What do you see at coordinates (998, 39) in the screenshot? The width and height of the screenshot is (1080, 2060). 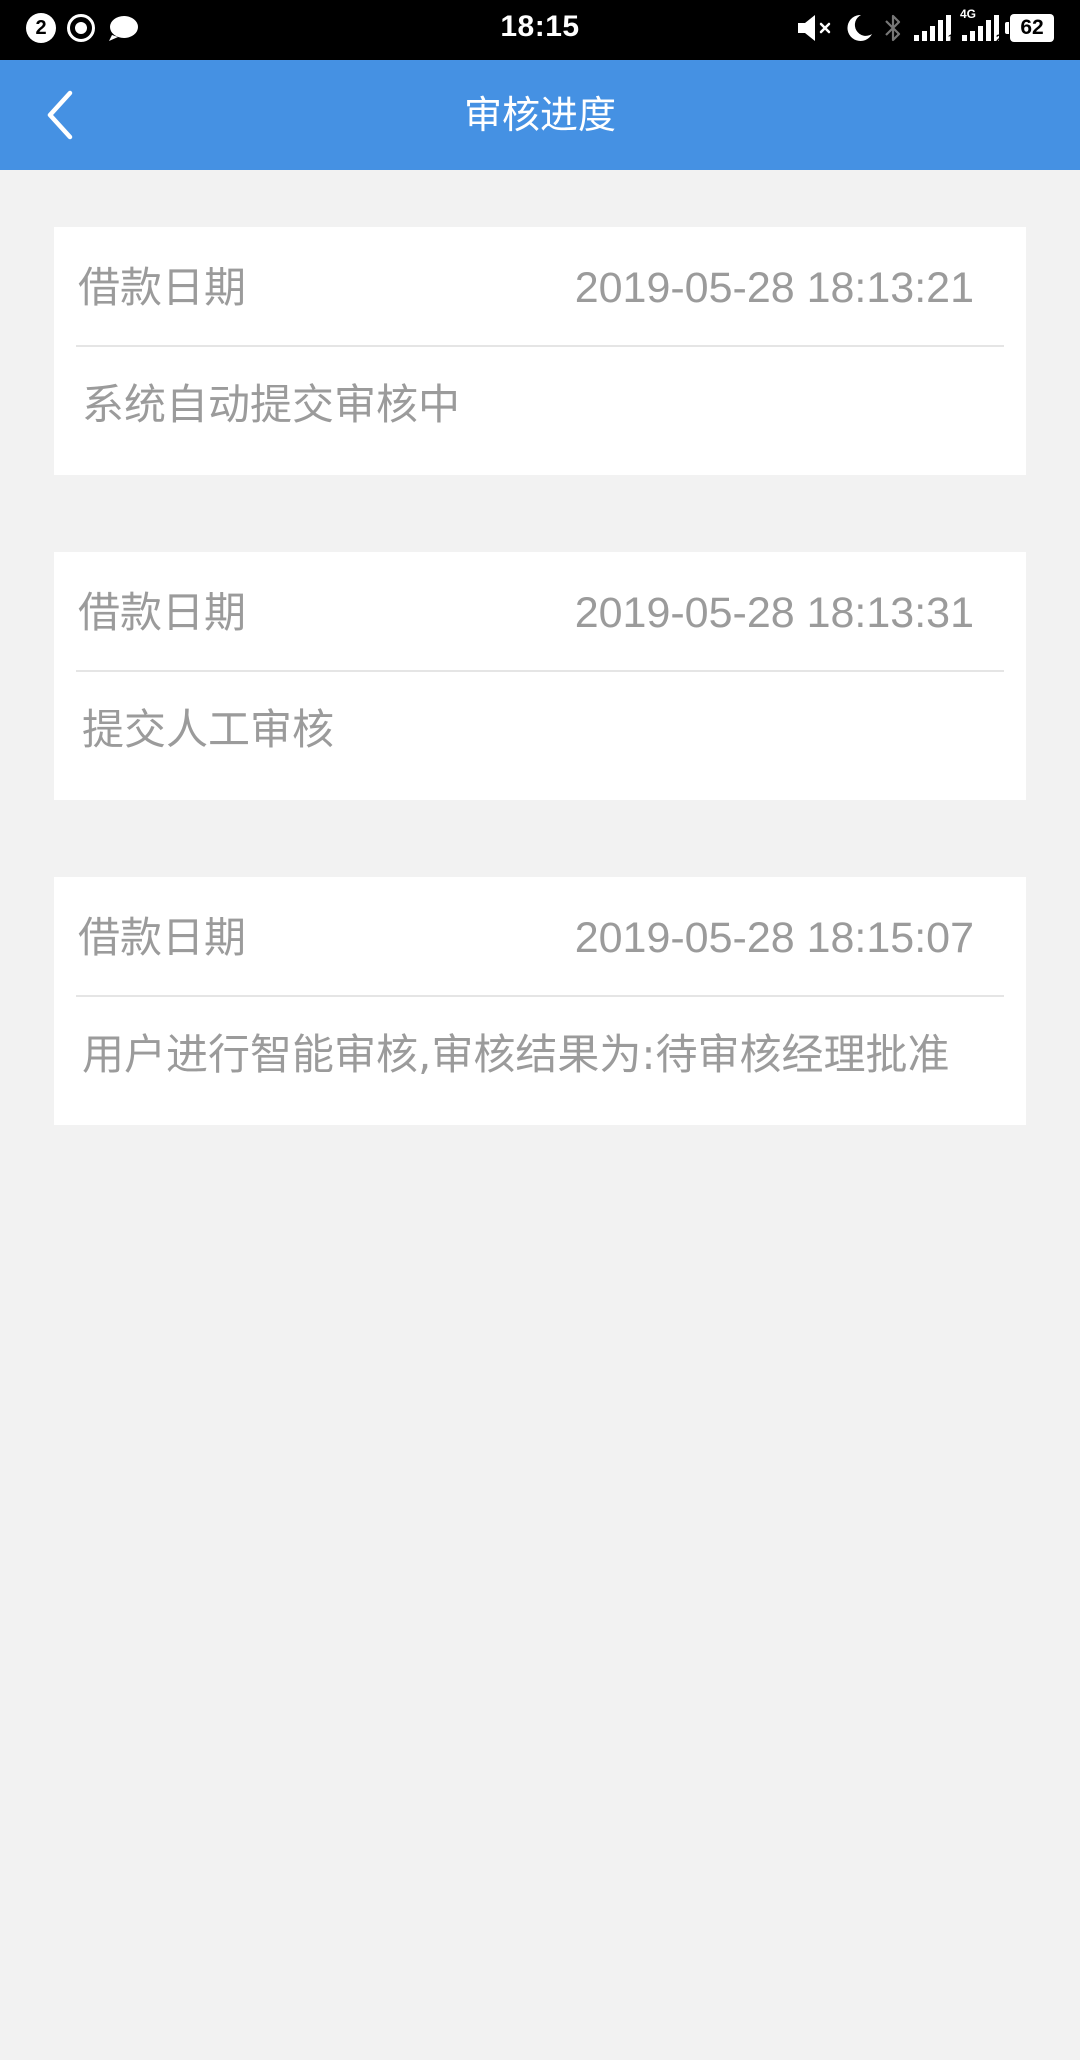 I see `sim-slot-2-label: 2` at bounding box center [998, 39].